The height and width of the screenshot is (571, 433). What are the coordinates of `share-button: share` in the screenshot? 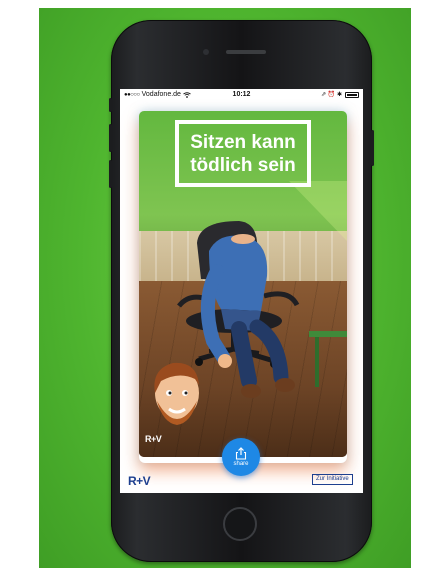 It's located at (241, 457).